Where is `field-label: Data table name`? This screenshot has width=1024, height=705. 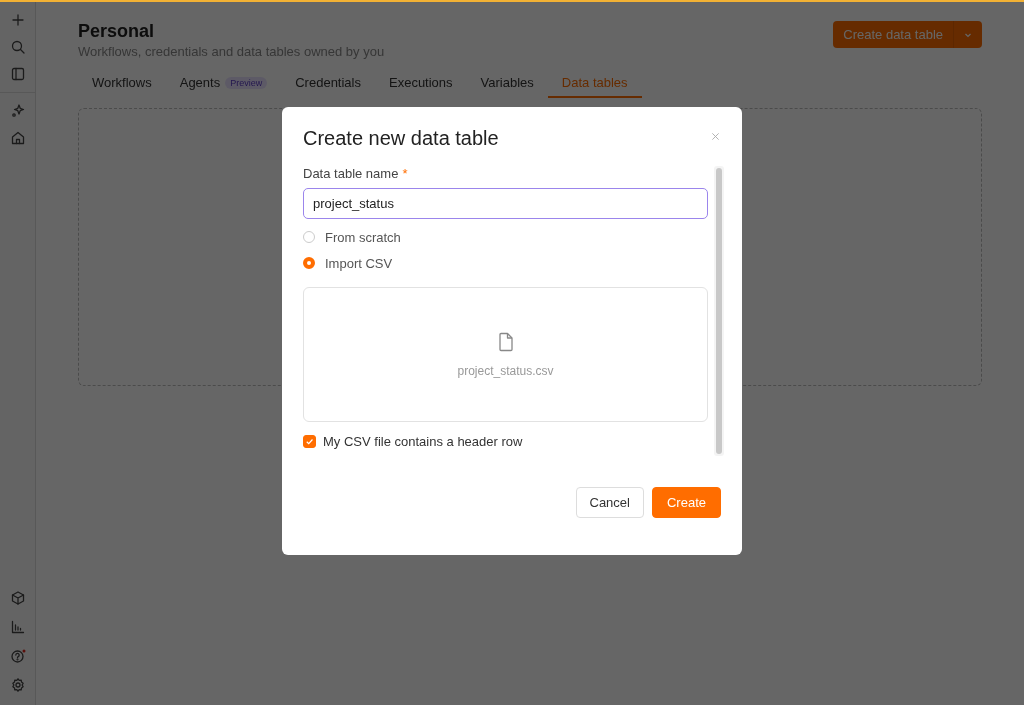
field-label: Data table name is located at coordinates (351, 173).